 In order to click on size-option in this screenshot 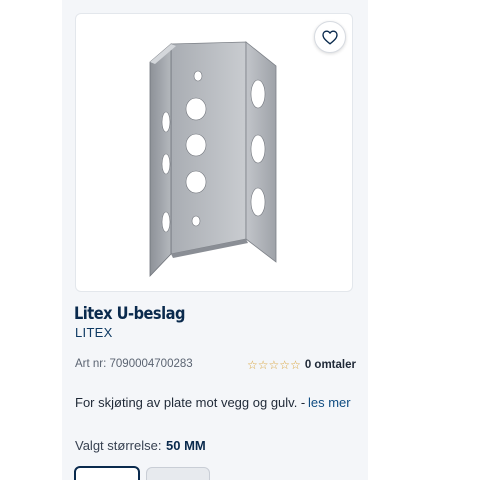, I will do `click(178, 473)`.